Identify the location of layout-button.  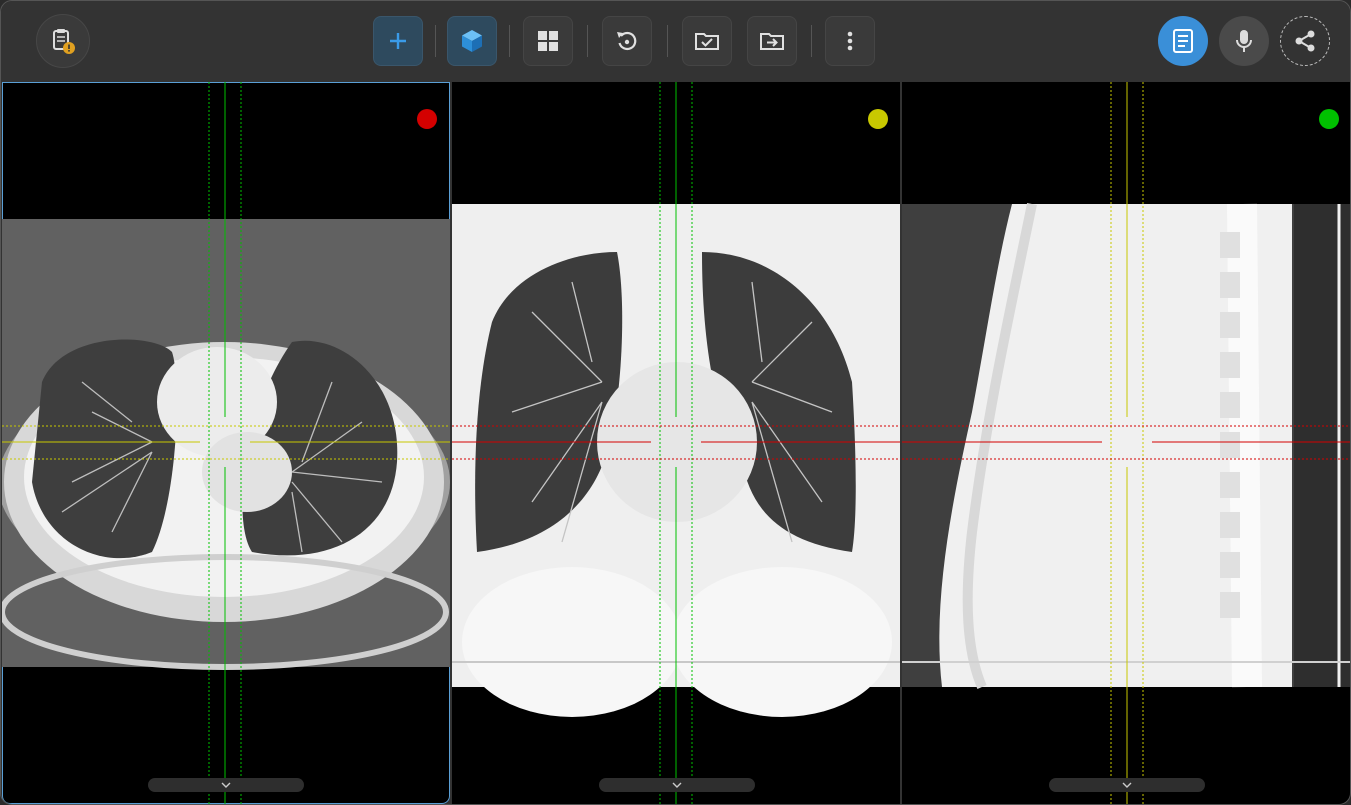
(548, 41).